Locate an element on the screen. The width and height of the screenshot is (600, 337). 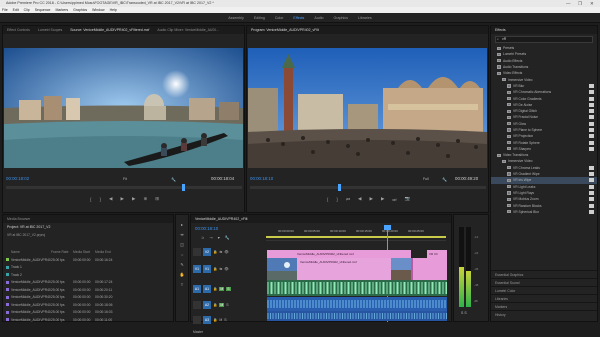
source-timecode-in: 00:00:18:02 is located at coordinates (17, 178).